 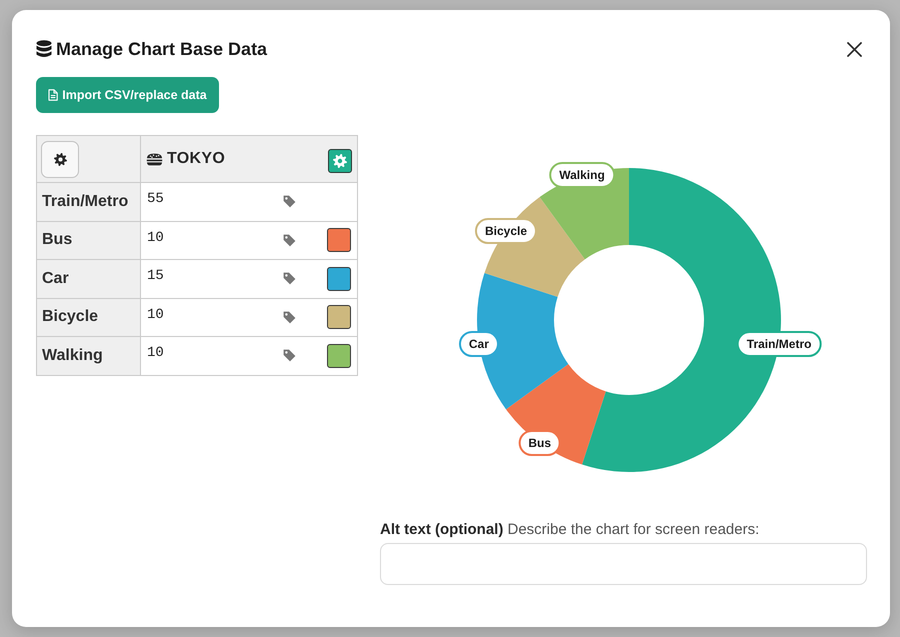 I want to click on close-button, so click(x=854, y=49).